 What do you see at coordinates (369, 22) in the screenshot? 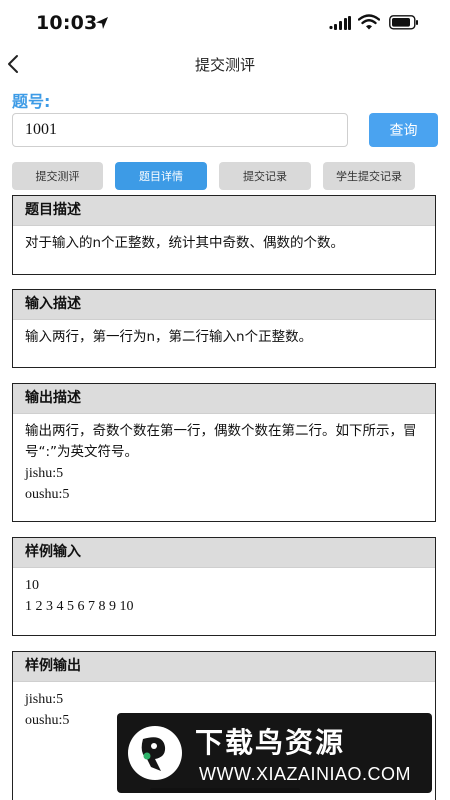
I see `wifi-icon` at bounding box center [369, 22].